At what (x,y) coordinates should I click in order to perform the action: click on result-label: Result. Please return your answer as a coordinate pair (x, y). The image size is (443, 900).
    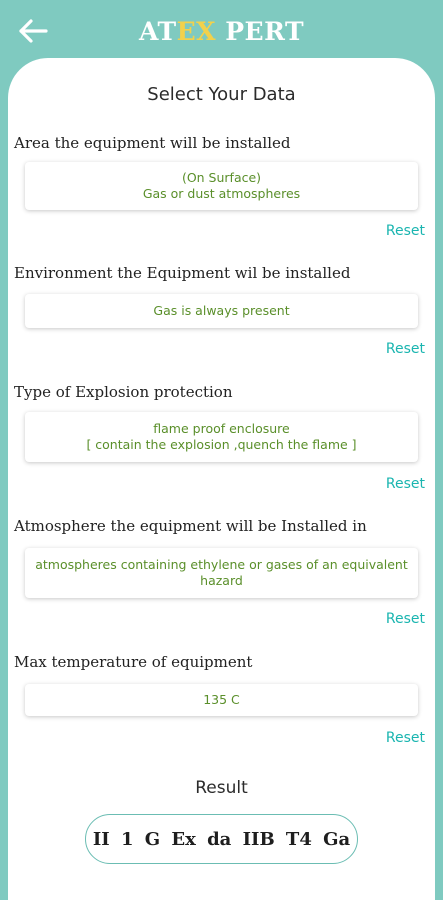
    Looking at the image, I should click on (221, 788).